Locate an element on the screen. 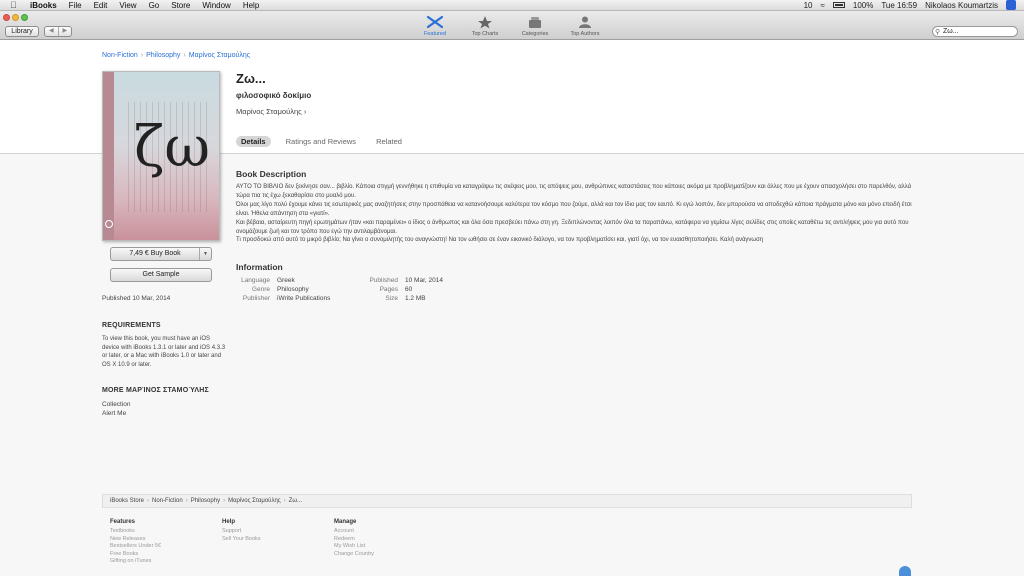 The width and height of the screenshot is (1024, 576). buy-book-button: 7,49 € Buy Book ▼ is located at coordinates (161, 254).